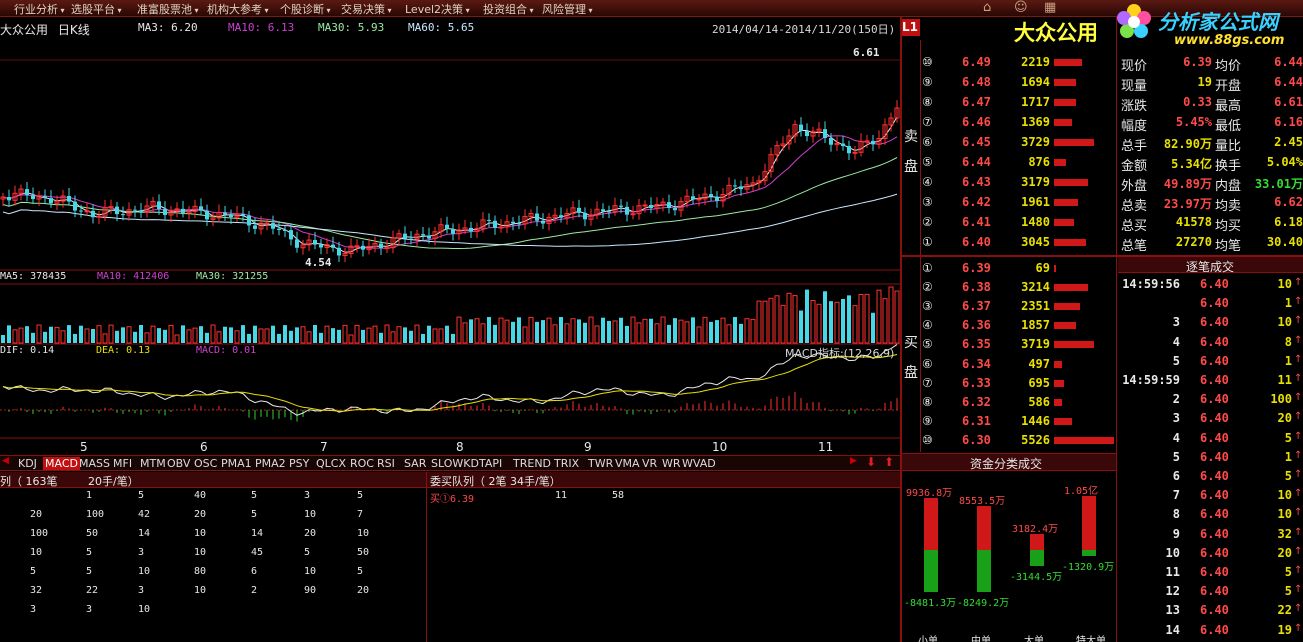 This screenshot has height=642, width=1303. Describe the element at coordinates (232, 276) in the screenshot. I see `vol-ma30-label: MA30: 321255` at that location.